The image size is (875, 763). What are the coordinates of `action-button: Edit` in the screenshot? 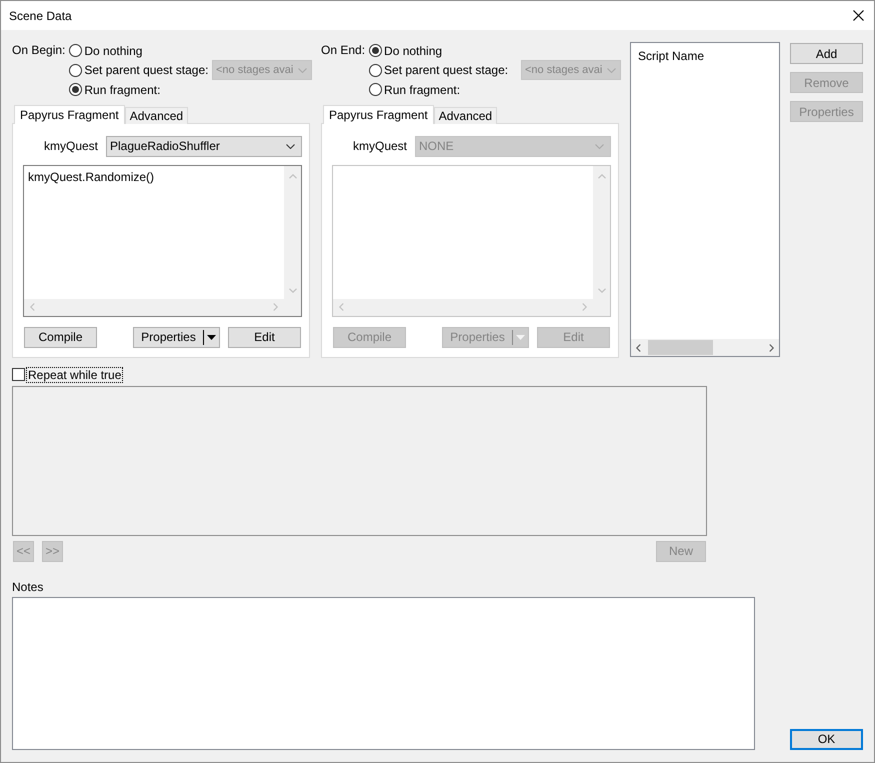 It's located at (264, 337).